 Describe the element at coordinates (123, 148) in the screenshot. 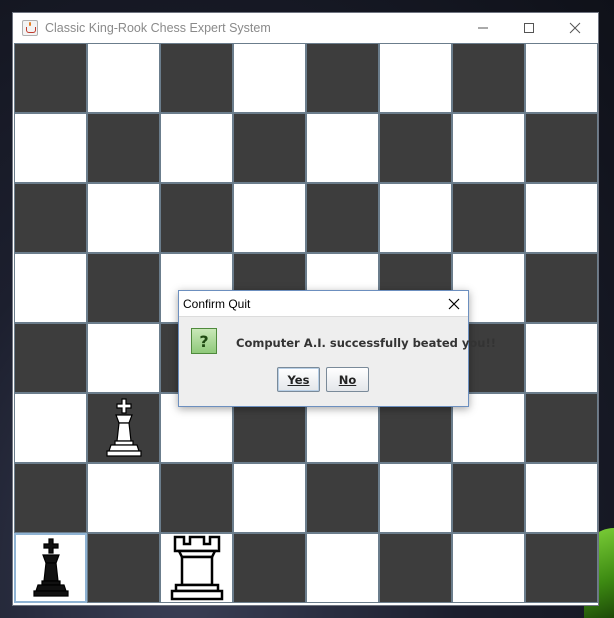

I see `board-square-r1c1` at that location.